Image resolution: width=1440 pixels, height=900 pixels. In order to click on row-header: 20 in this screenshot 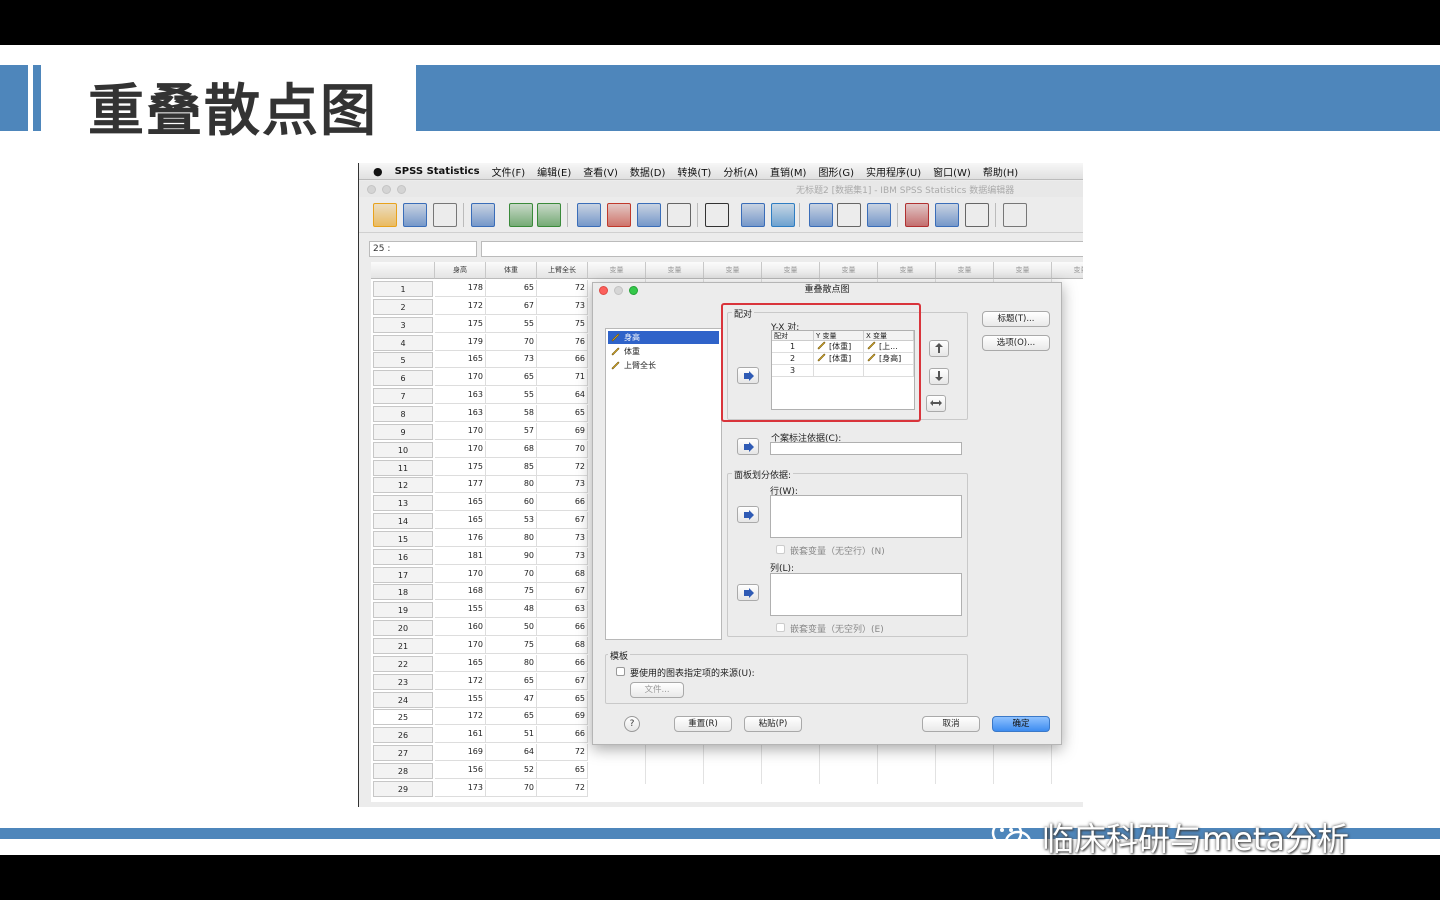, I will do `click(403, 628)`.